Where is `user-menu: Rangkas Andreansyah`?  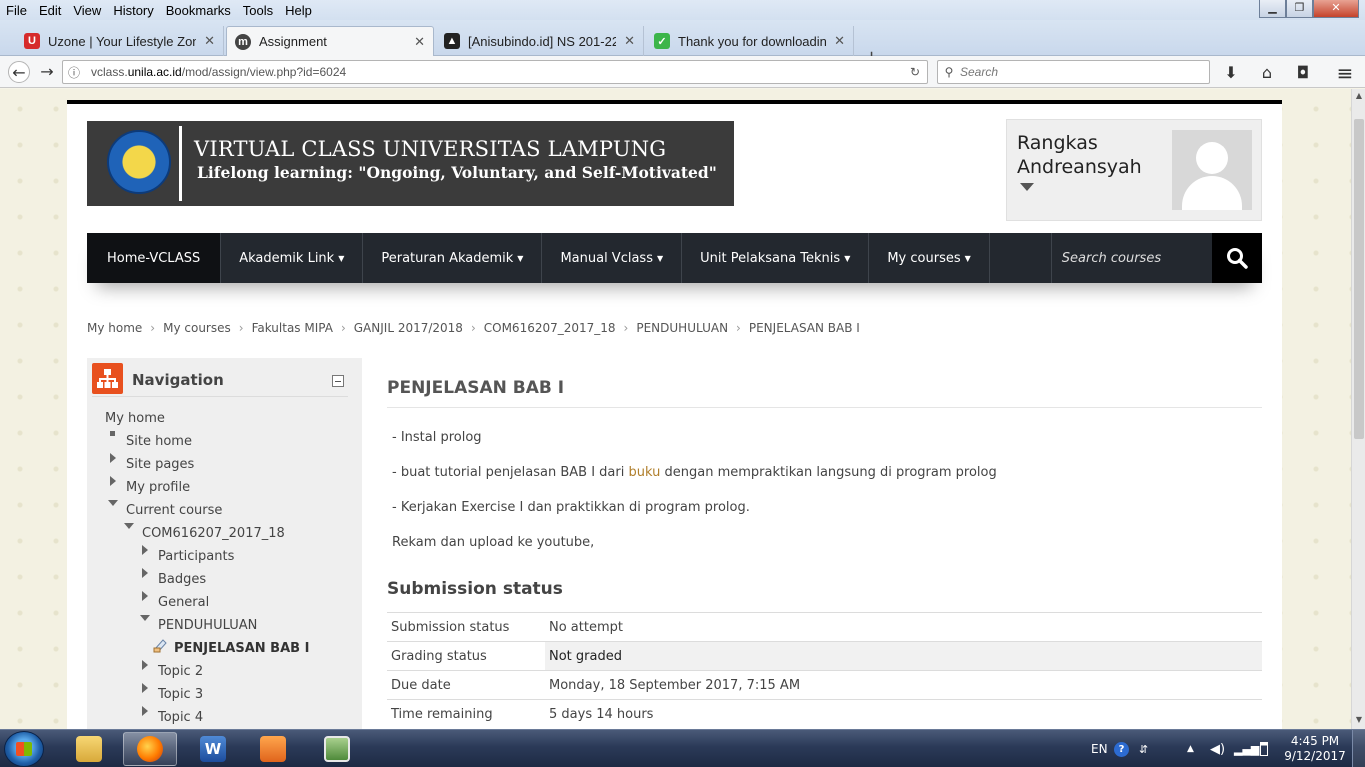 user-menu: Rangkas Andreansyah is located at coordinates (1134, 170).